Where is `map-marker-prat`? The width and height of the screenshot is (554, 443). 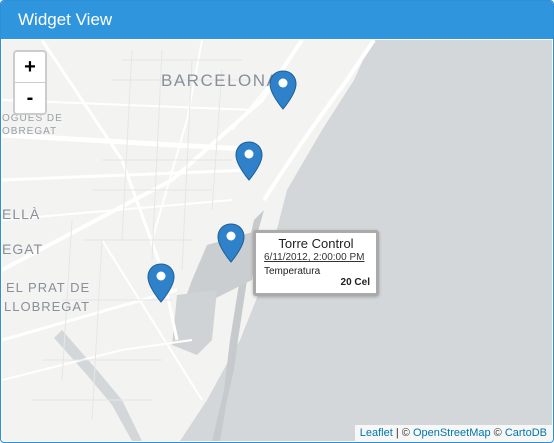 map-marker-prat is located at coordinates (161, 283).